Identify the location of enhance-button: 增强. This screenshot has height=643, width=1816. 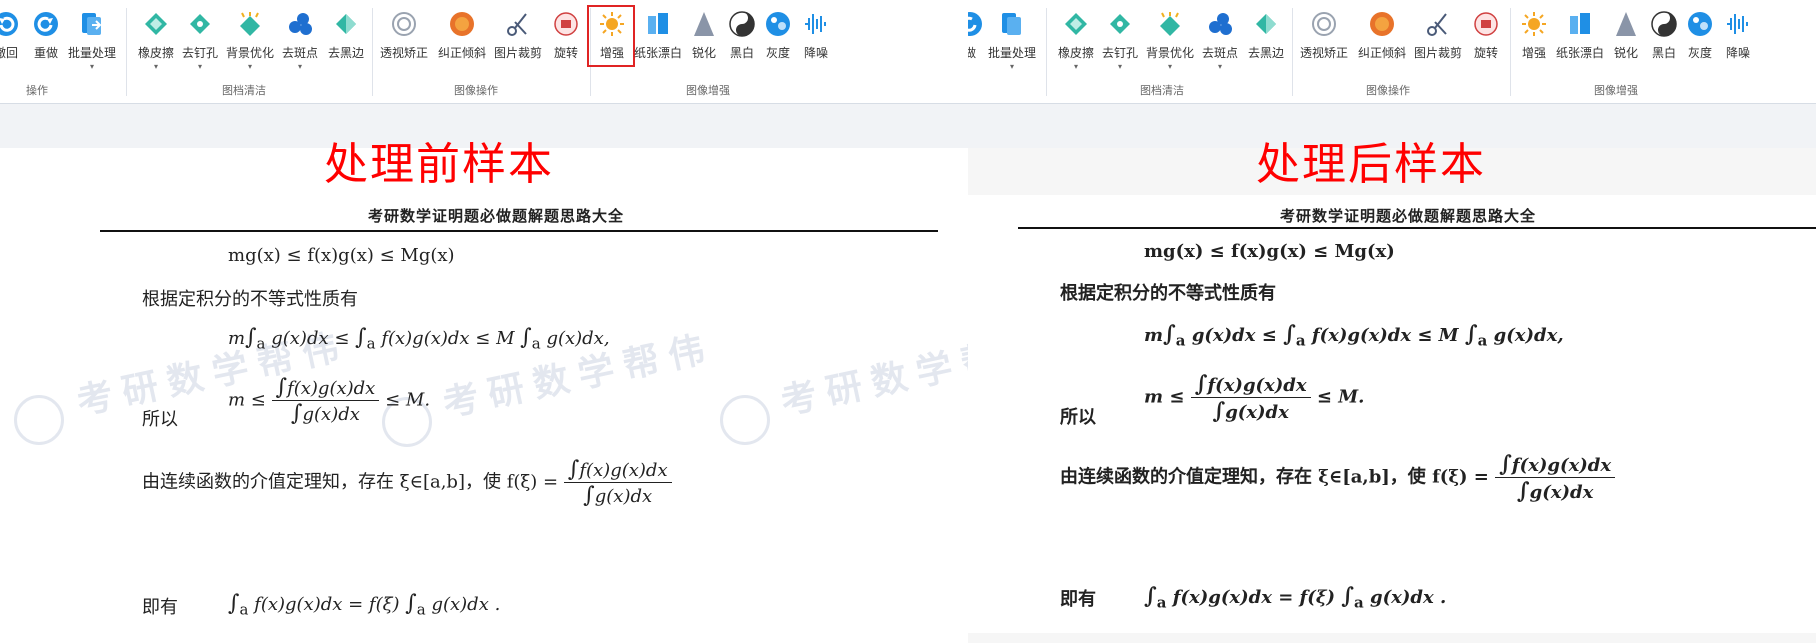
(1534, 41).